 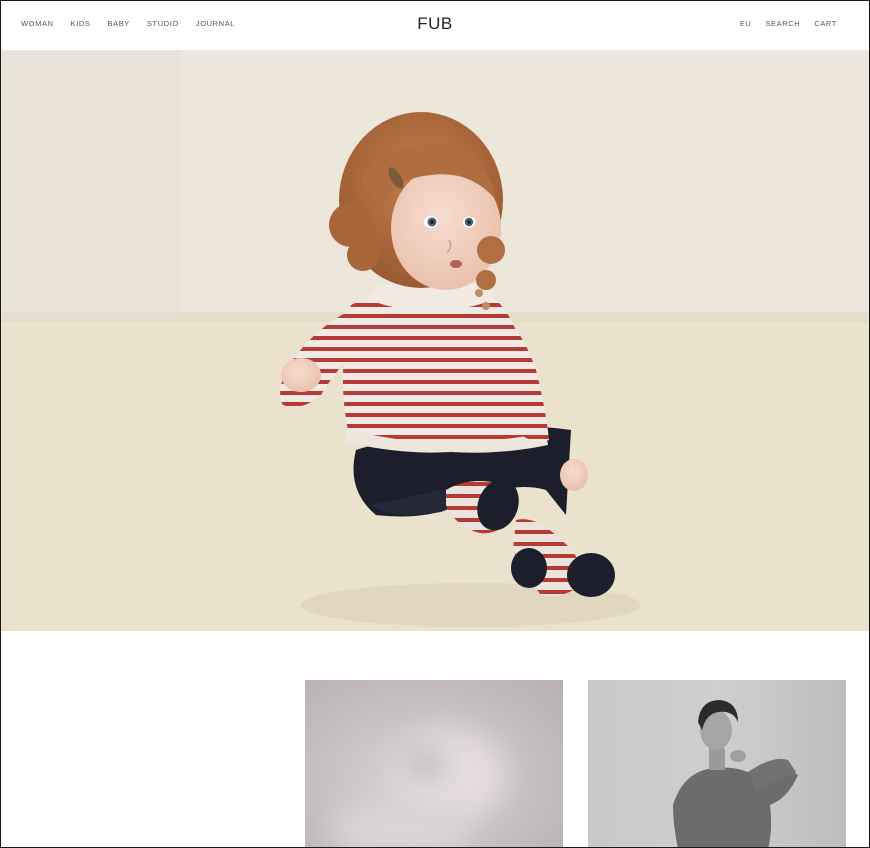 I want to click on search-link: SEARCH, so click(x=782, y=23).